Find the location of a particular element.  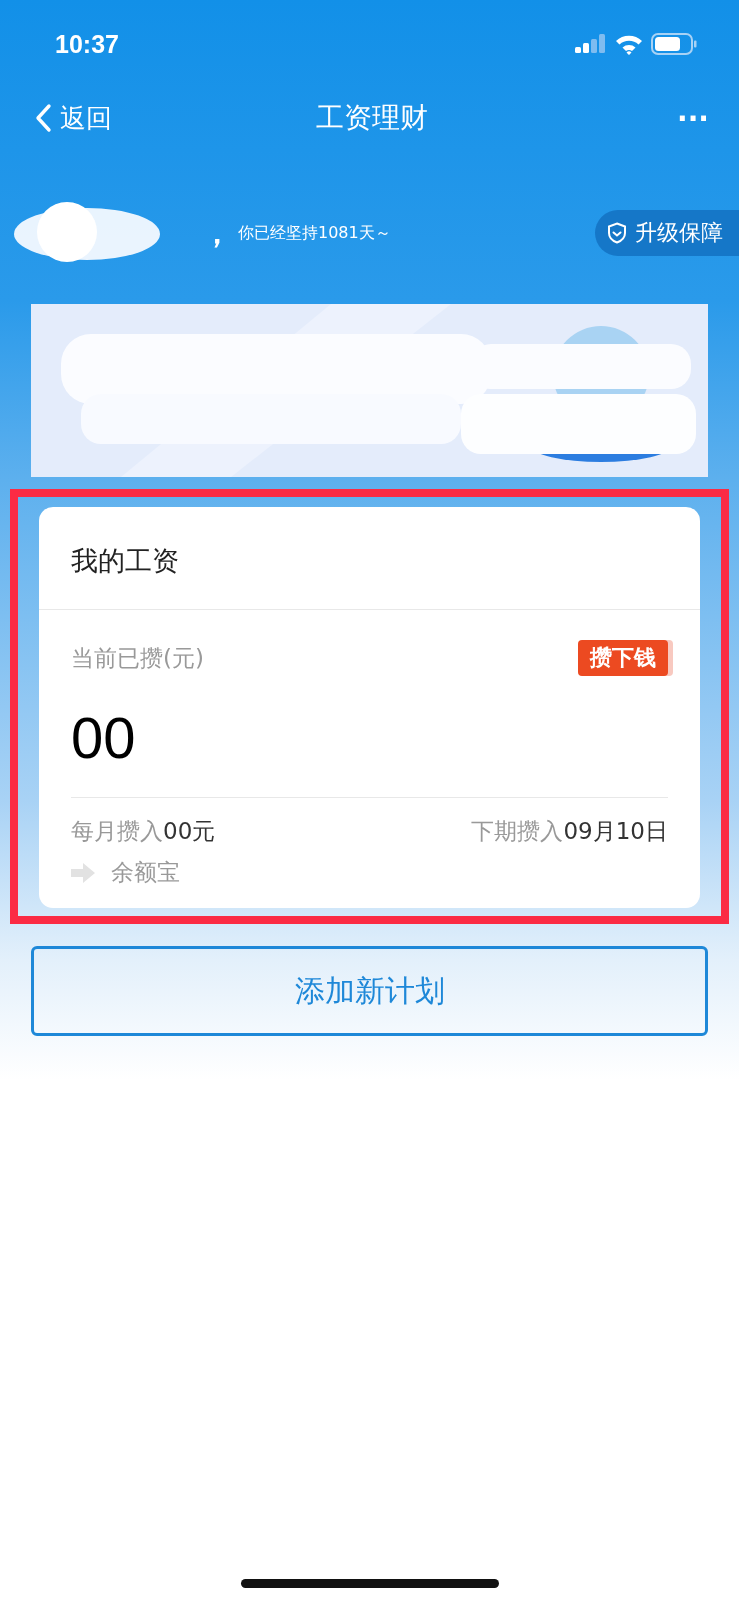

more-button: ··· is located at coordinates (639, 118).